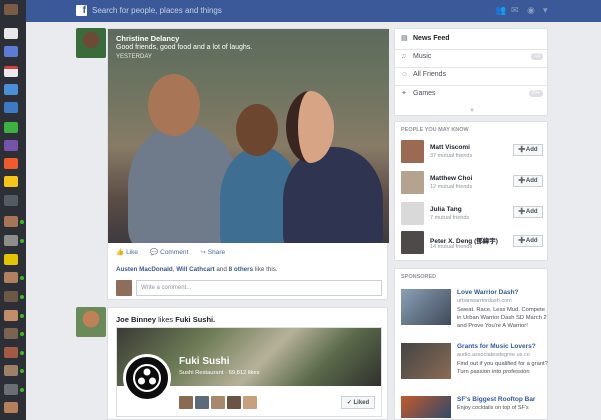 The width and height of the screenshot is (601, 420). Describe the element at coordinates (11, 107) in the screenshot. I see `app-icon` at that location.